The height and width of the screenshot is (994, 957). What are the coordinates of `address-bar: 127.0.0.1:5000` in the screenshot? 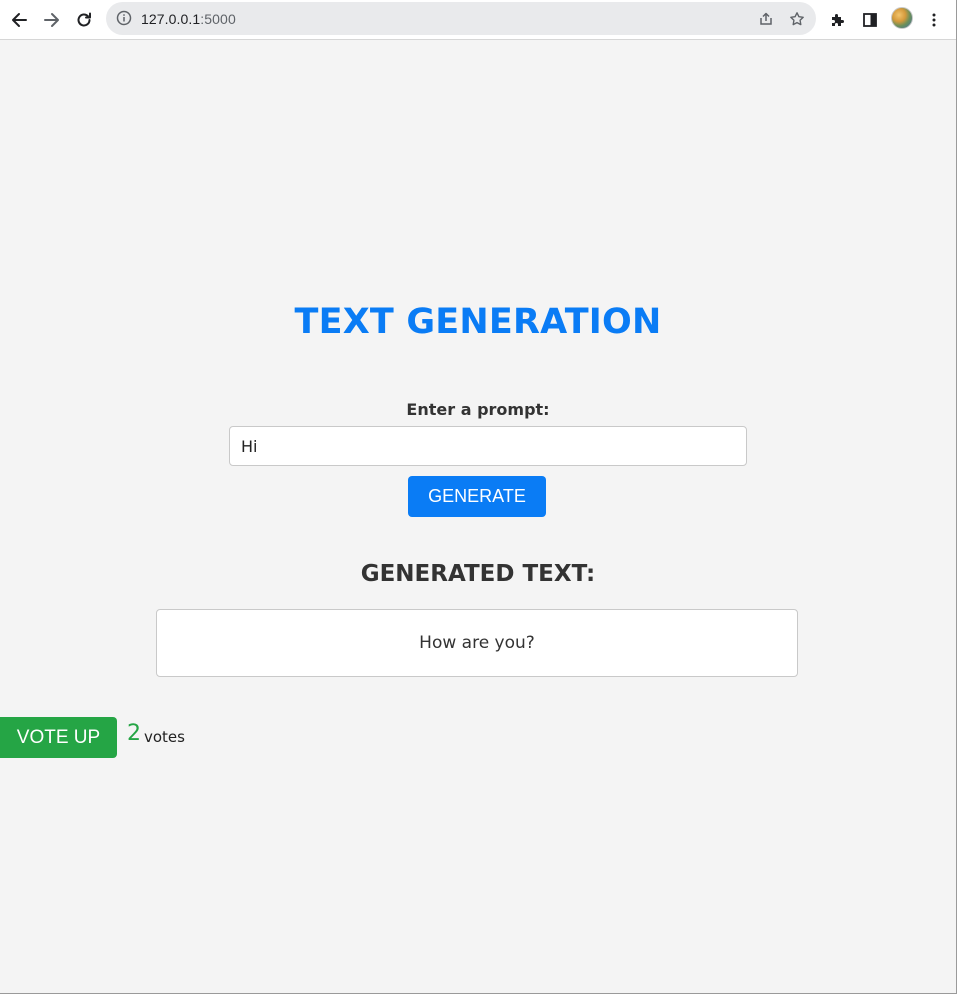 It's located at (461, 18).